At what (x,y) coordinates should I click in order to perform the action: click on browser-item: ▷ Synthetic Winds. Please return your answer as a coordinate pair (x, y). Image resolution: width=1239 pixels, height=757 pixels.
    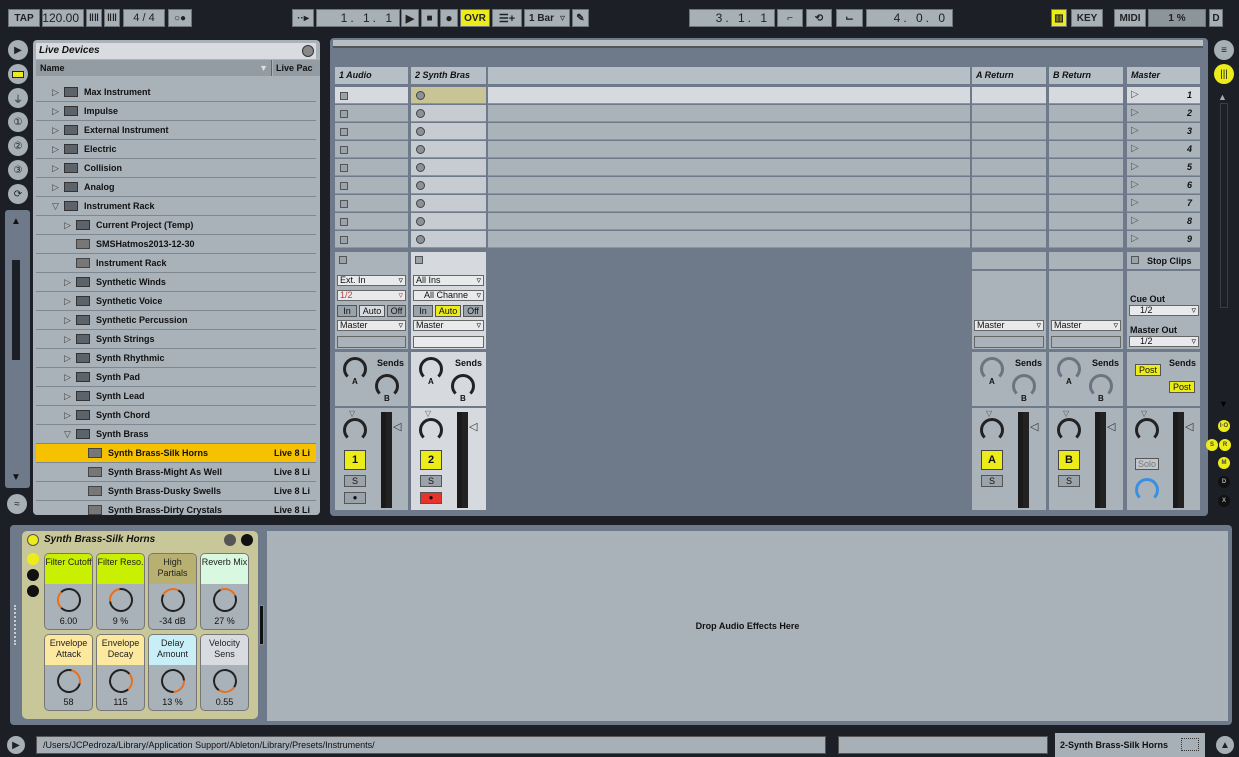
    Looking at the image, I should click on (176, 282).